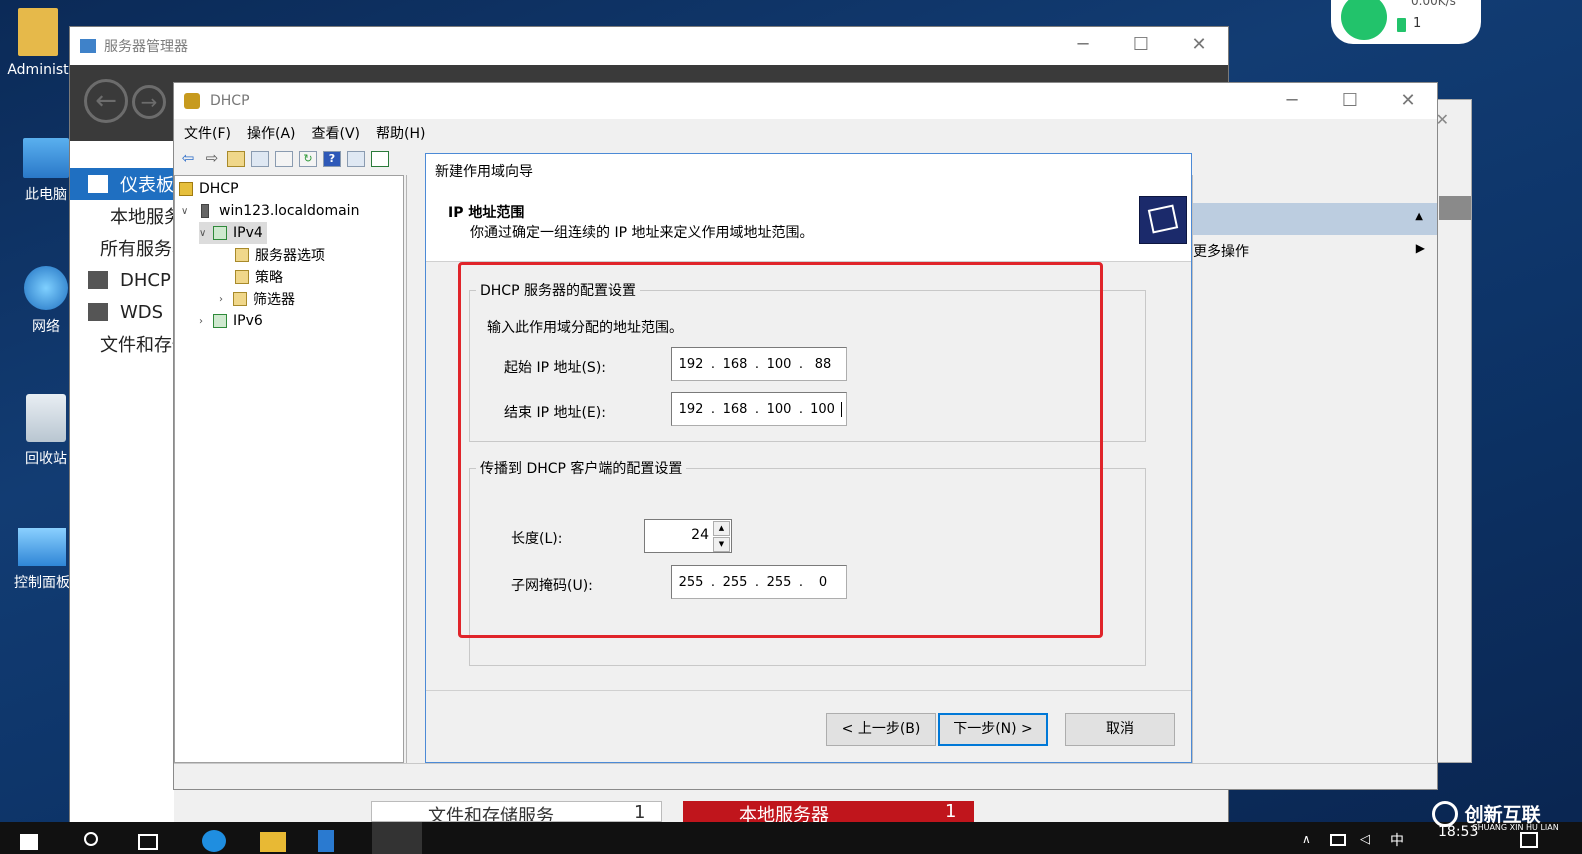  Describe the element at coordinates (122, 280) in the screenshot. I see `sidebar-item-dhcp: DHCP` at that location.